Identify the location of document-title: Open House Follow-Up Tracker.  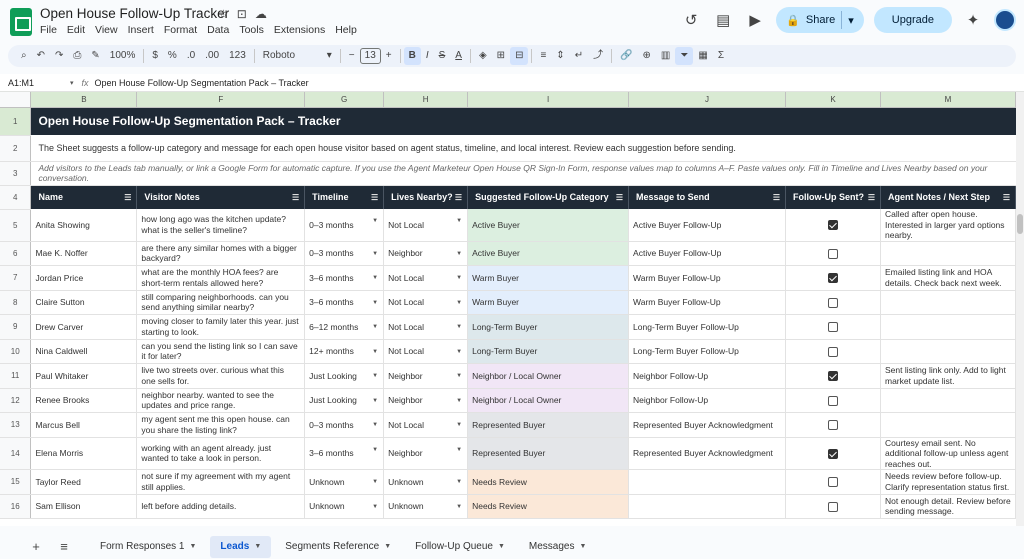
(134, 13).